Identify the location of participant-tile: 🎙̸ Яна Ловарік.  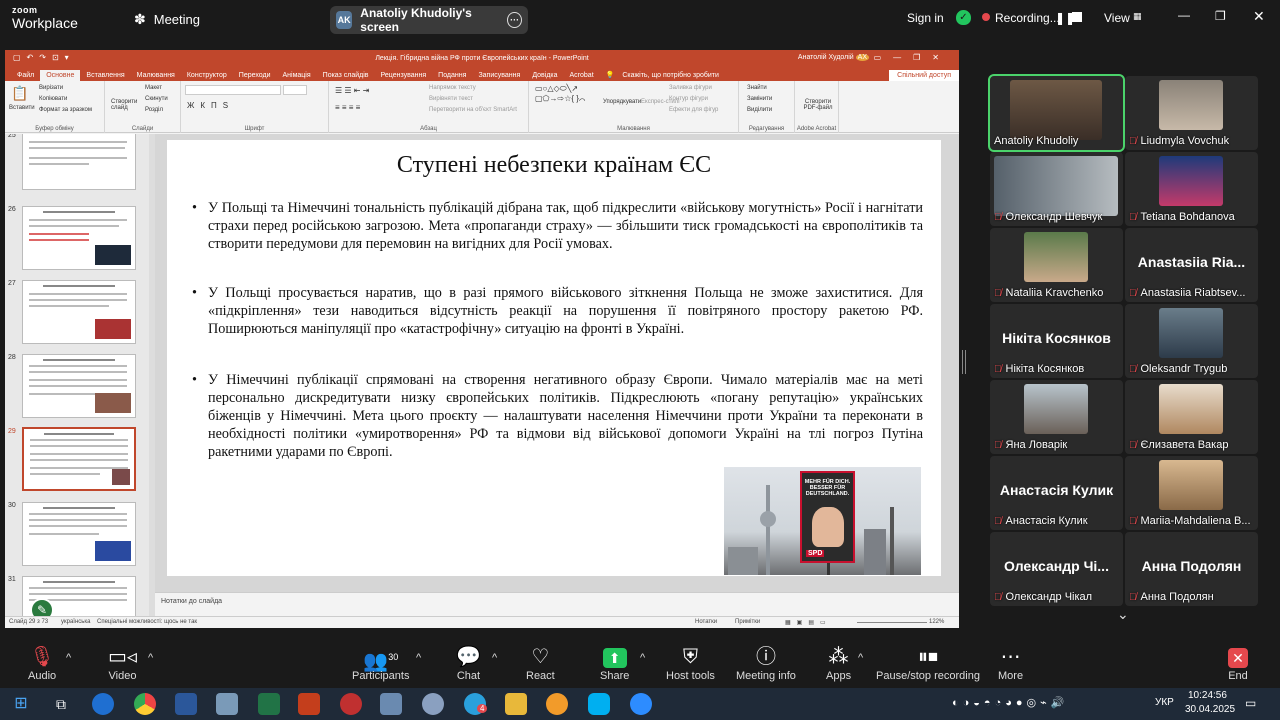
(1056, 417).